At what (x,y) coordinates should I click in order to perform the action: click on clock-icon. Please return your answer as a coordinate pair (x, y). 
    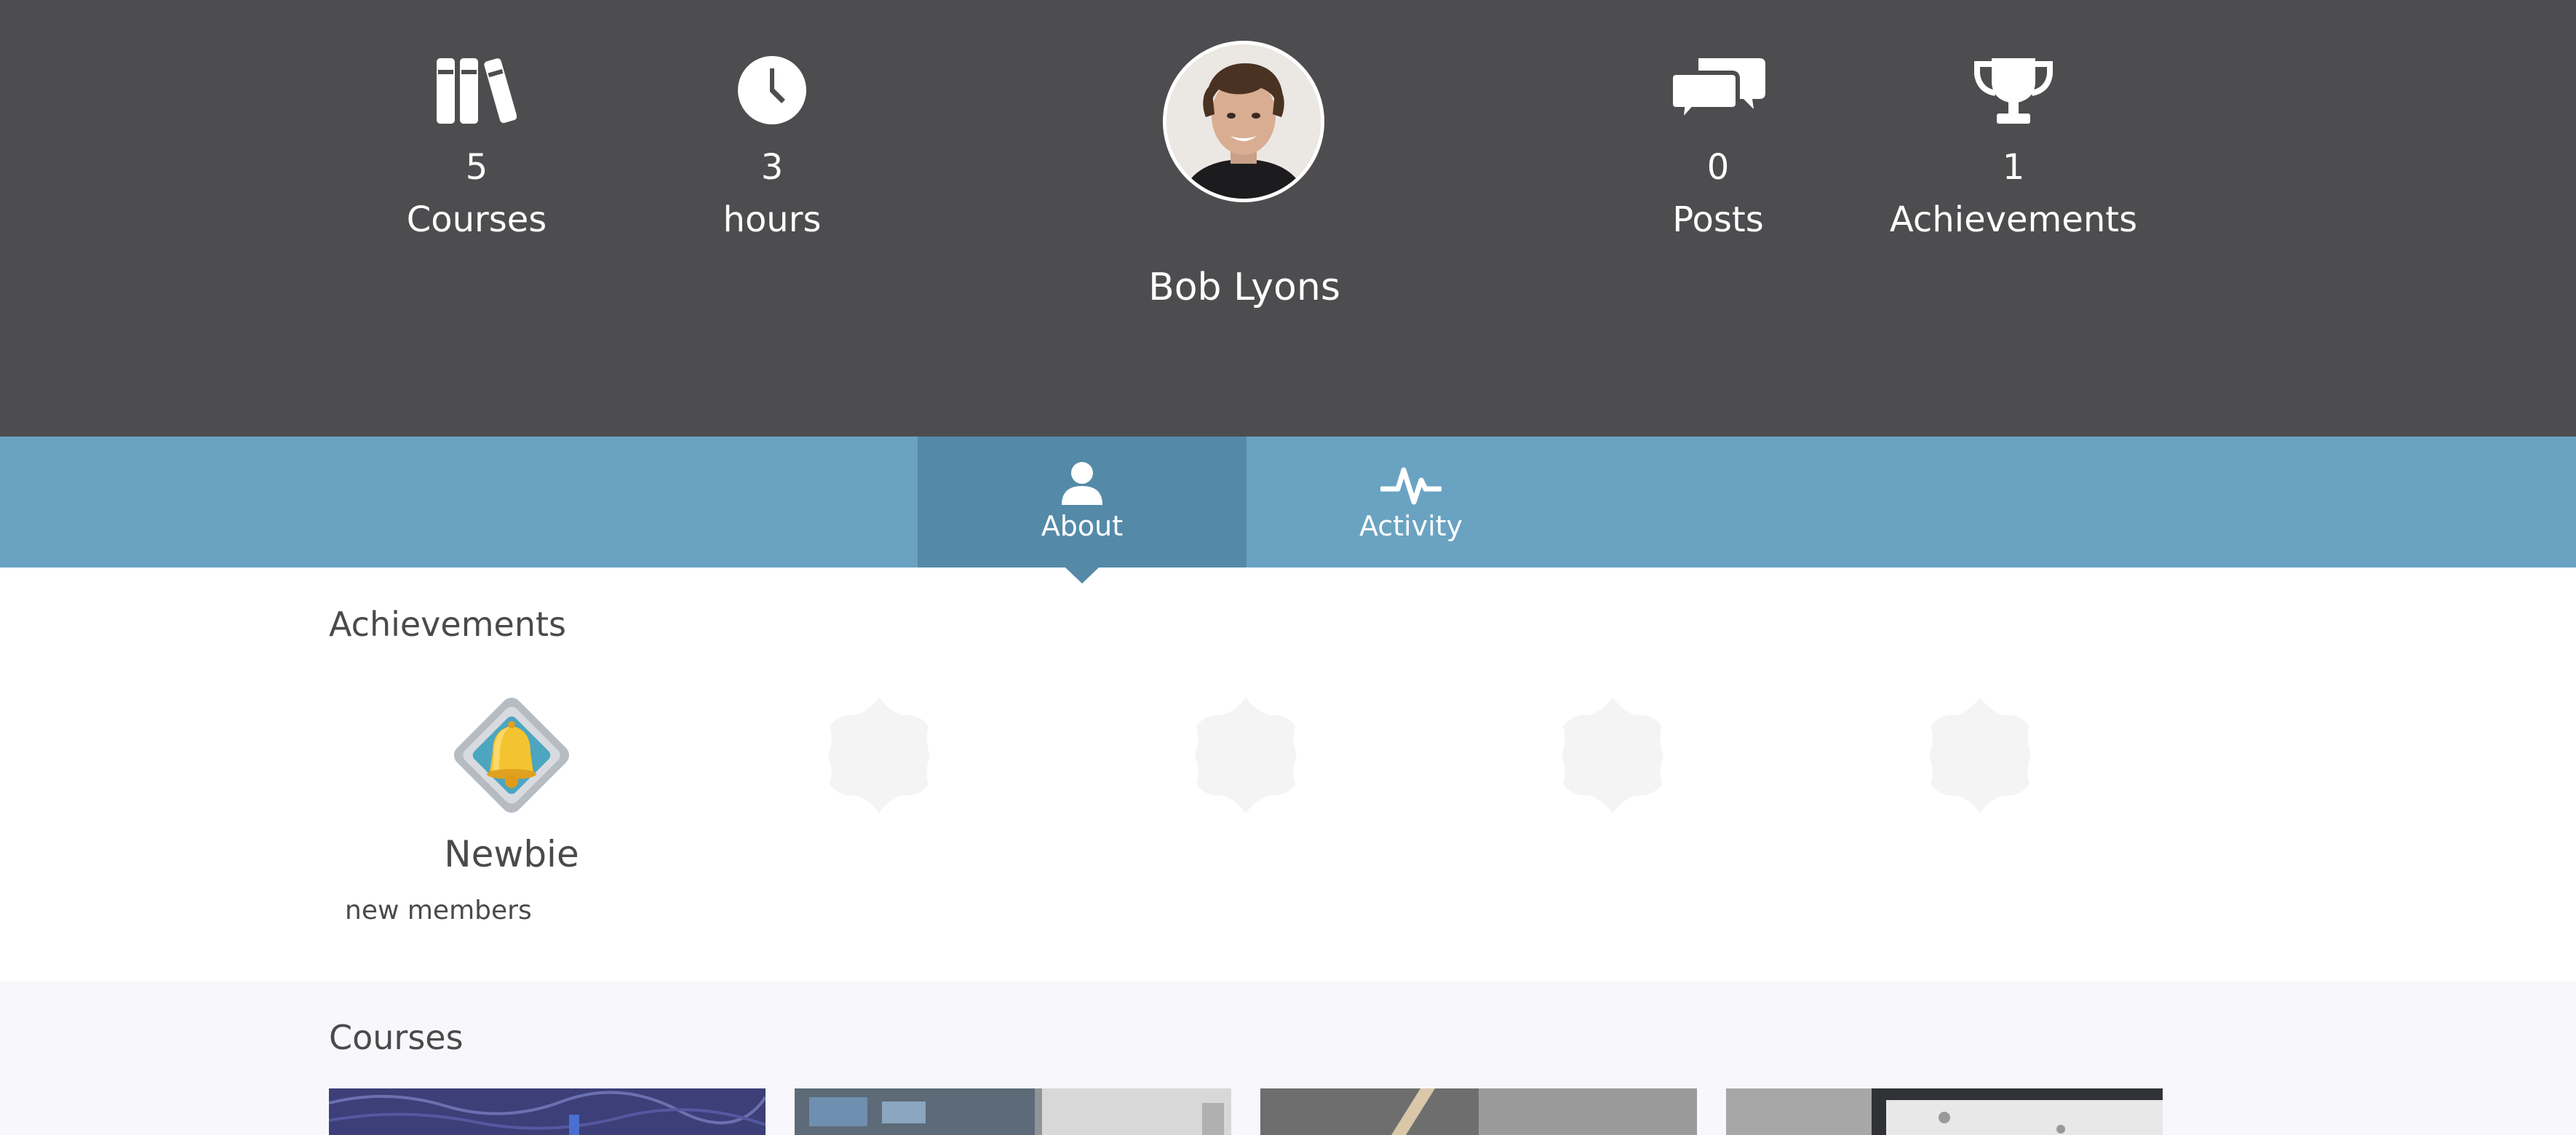
    Looking at the image, I should click on (772, 90).